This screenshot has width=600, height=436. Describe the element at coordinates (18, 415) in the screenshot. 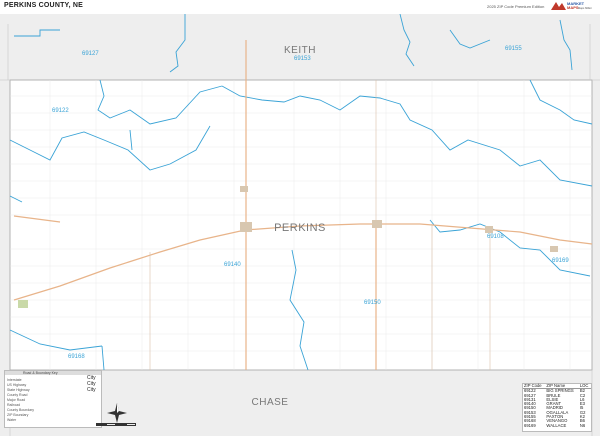

I see `legend-row: ZIP Boundary` at that location.